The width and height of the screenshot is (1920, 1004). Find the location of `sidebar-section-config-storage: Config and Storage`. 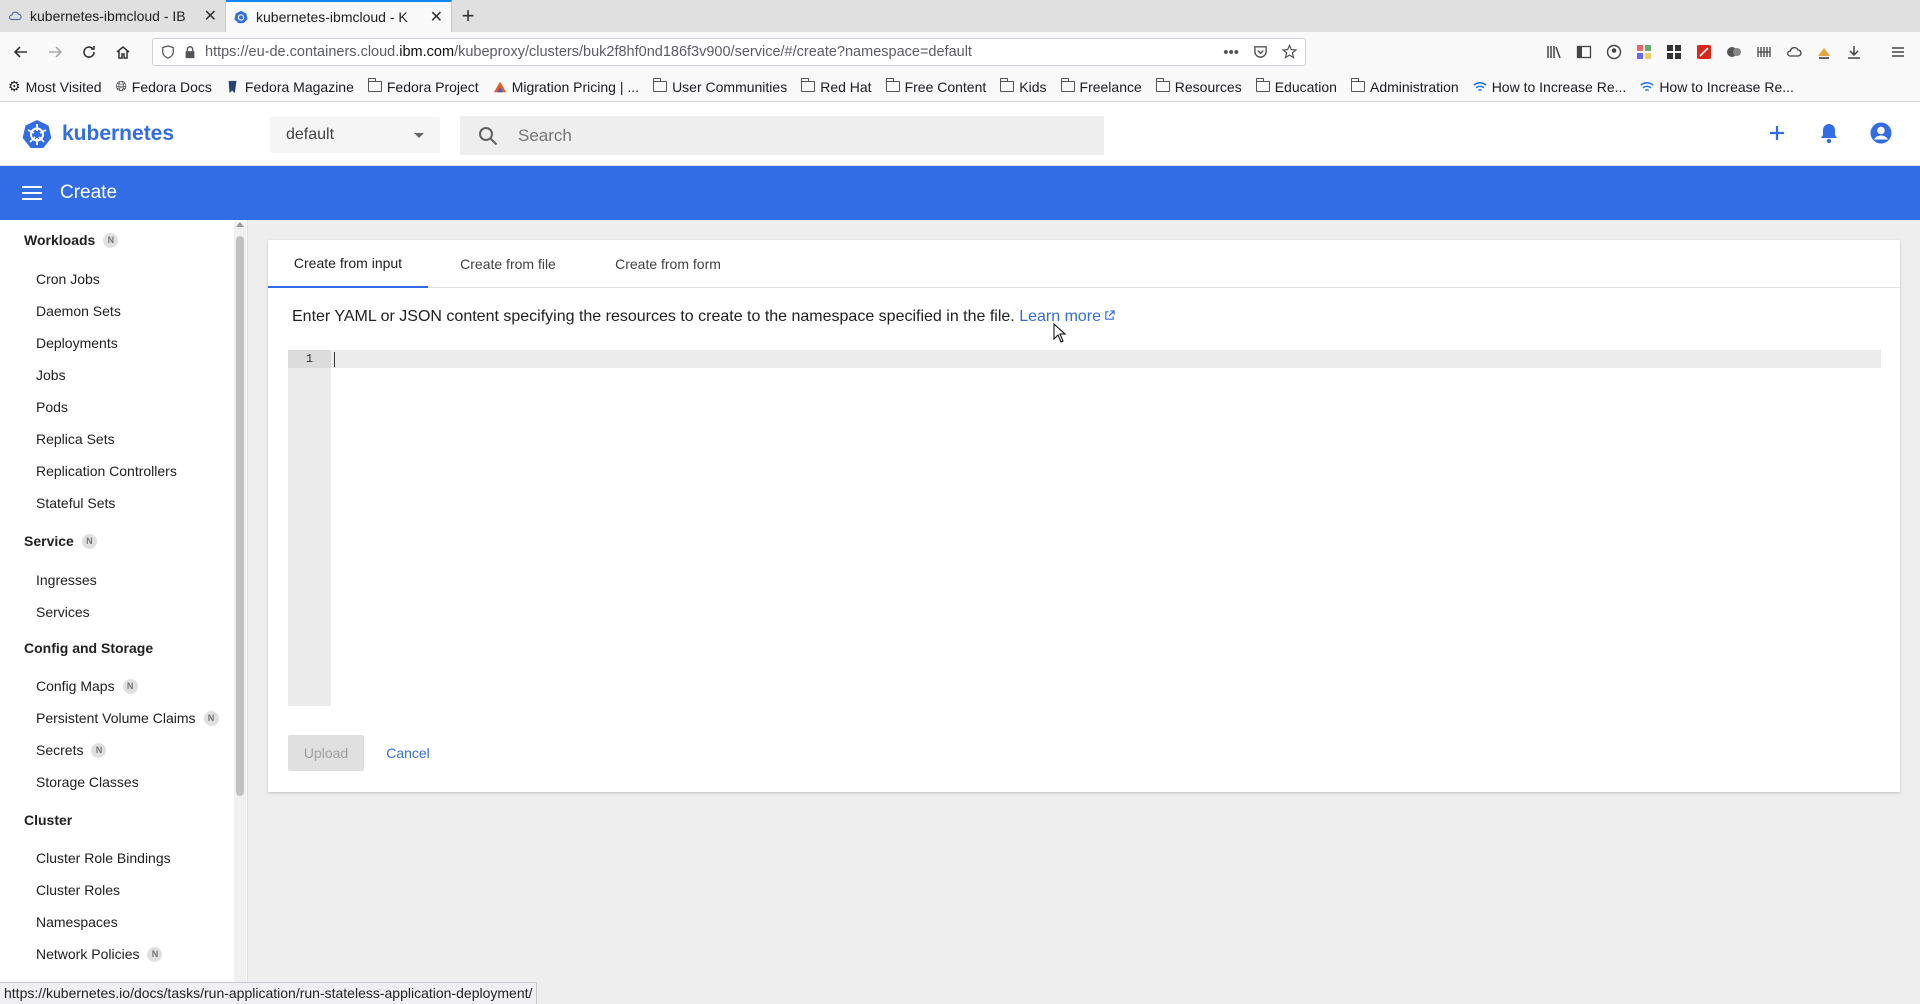

sidebar-section-config-storage: Config and Storage is located at coordinates (88, 648).